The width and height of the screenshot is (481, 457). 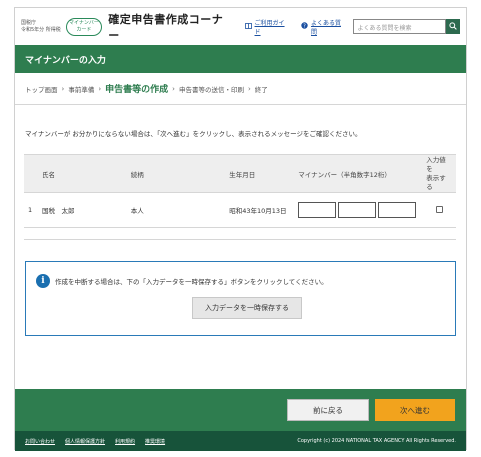 I want to click on breadcrumb-step-top: トップ画面, so click(x=41, y=89).